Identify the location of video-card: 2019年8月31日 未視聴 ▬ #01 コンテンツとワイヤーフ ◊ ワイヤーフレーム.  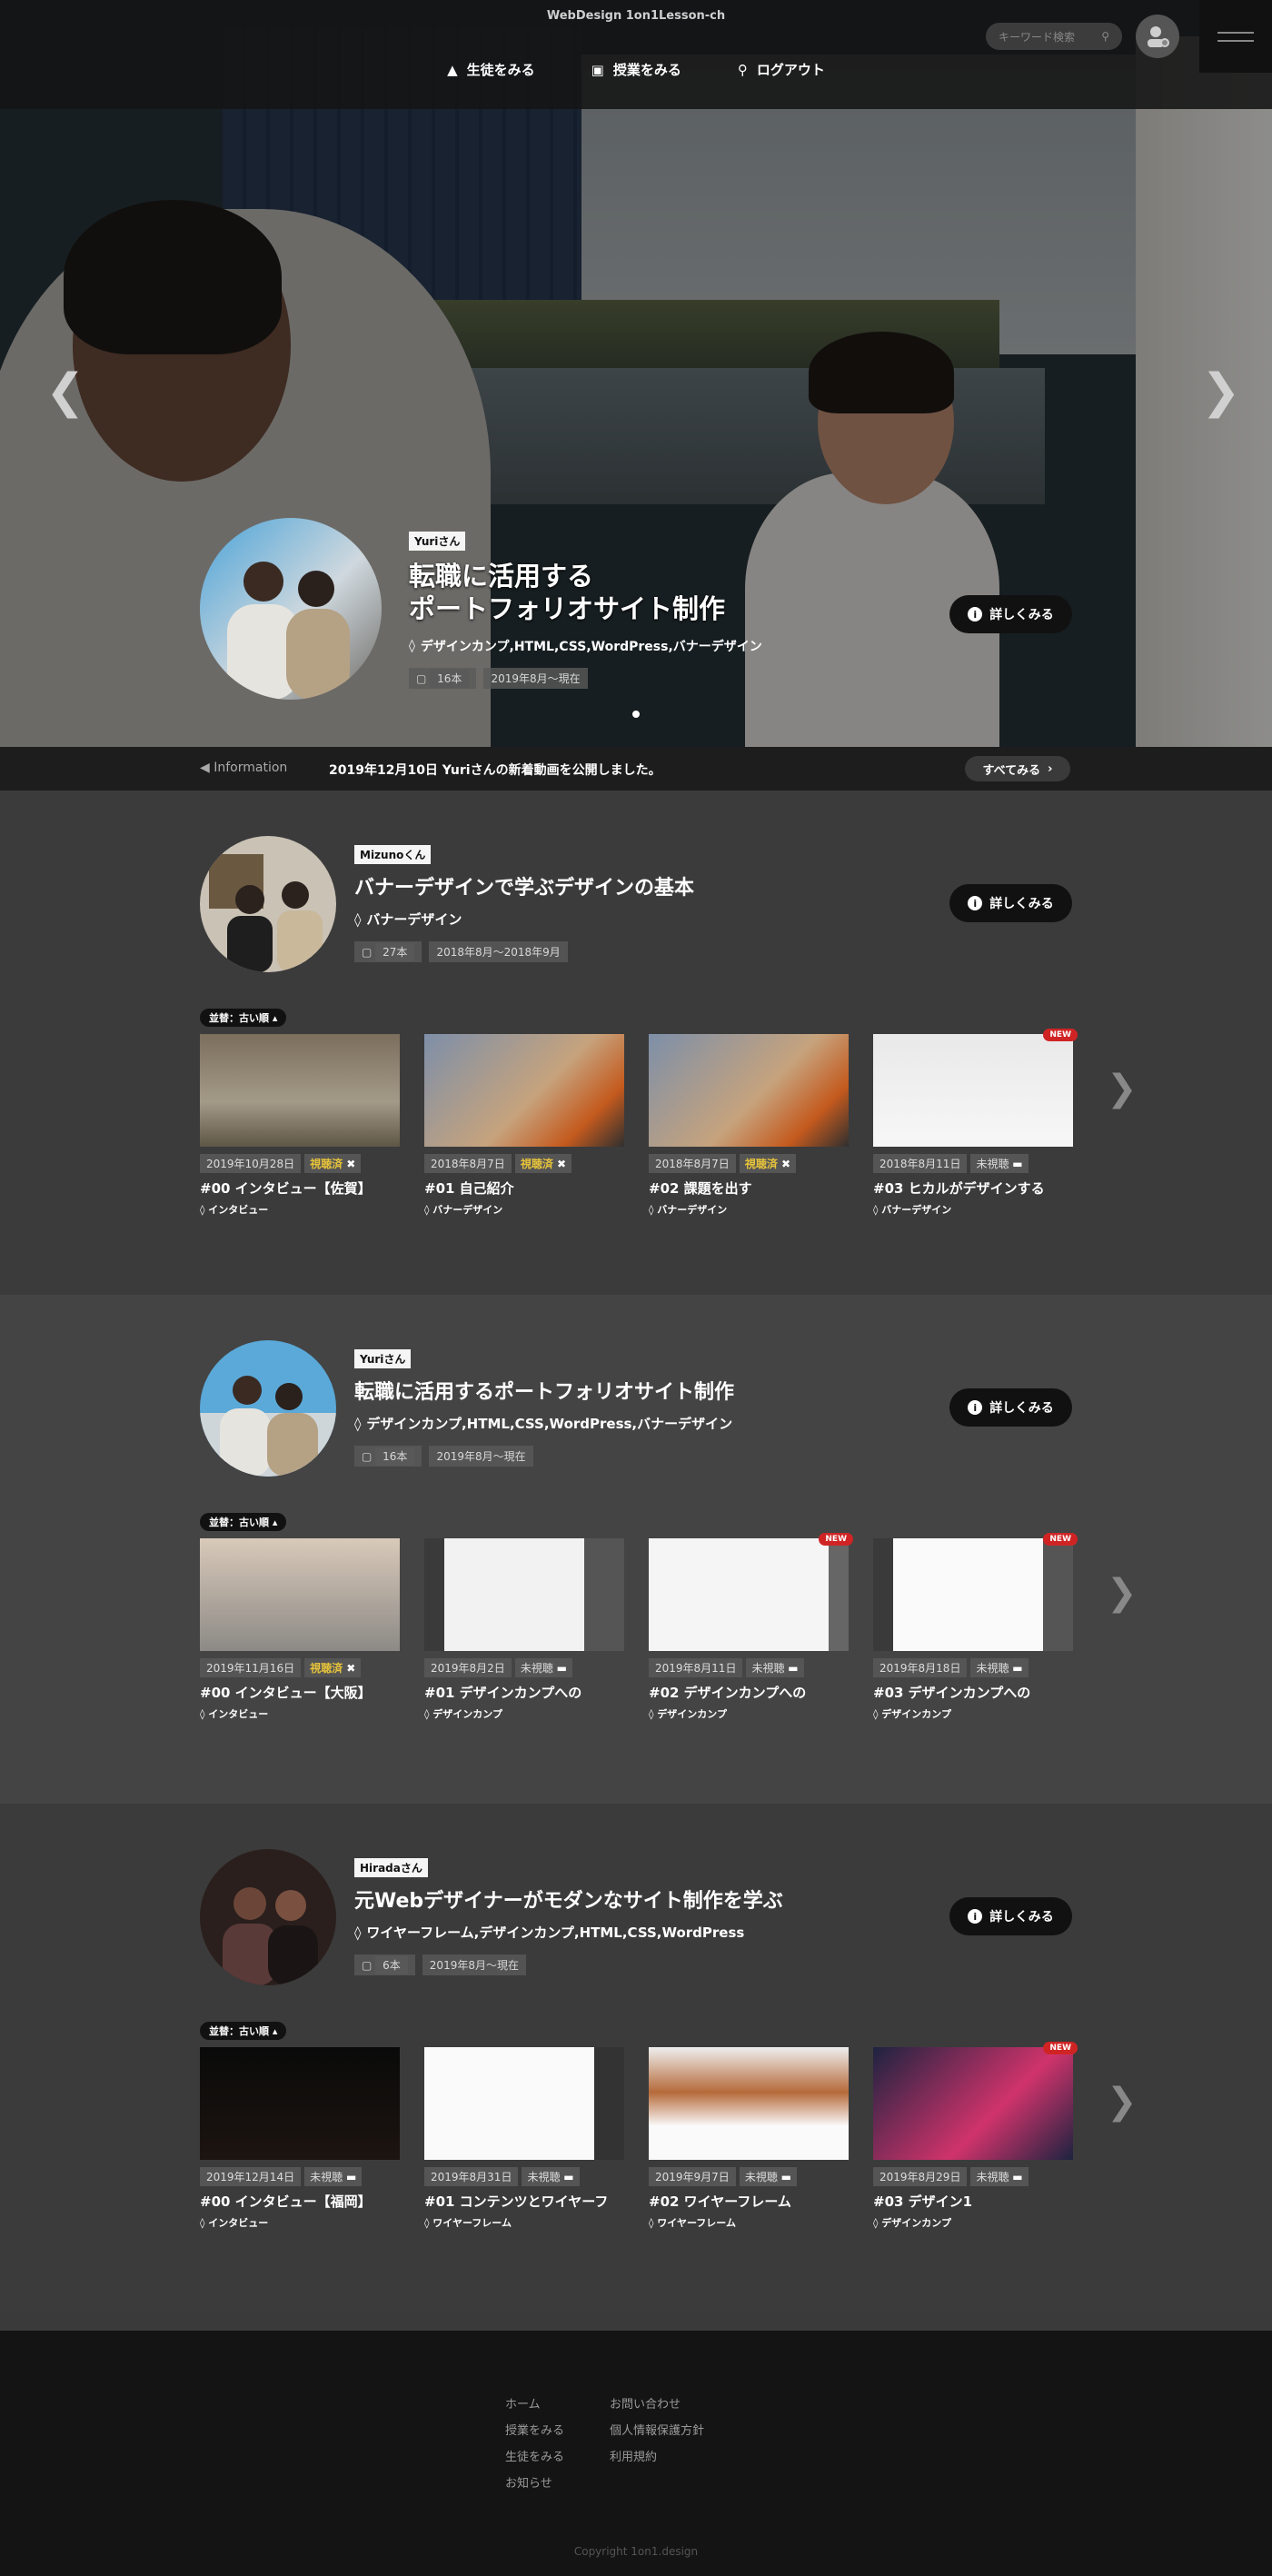
(524, 2138).